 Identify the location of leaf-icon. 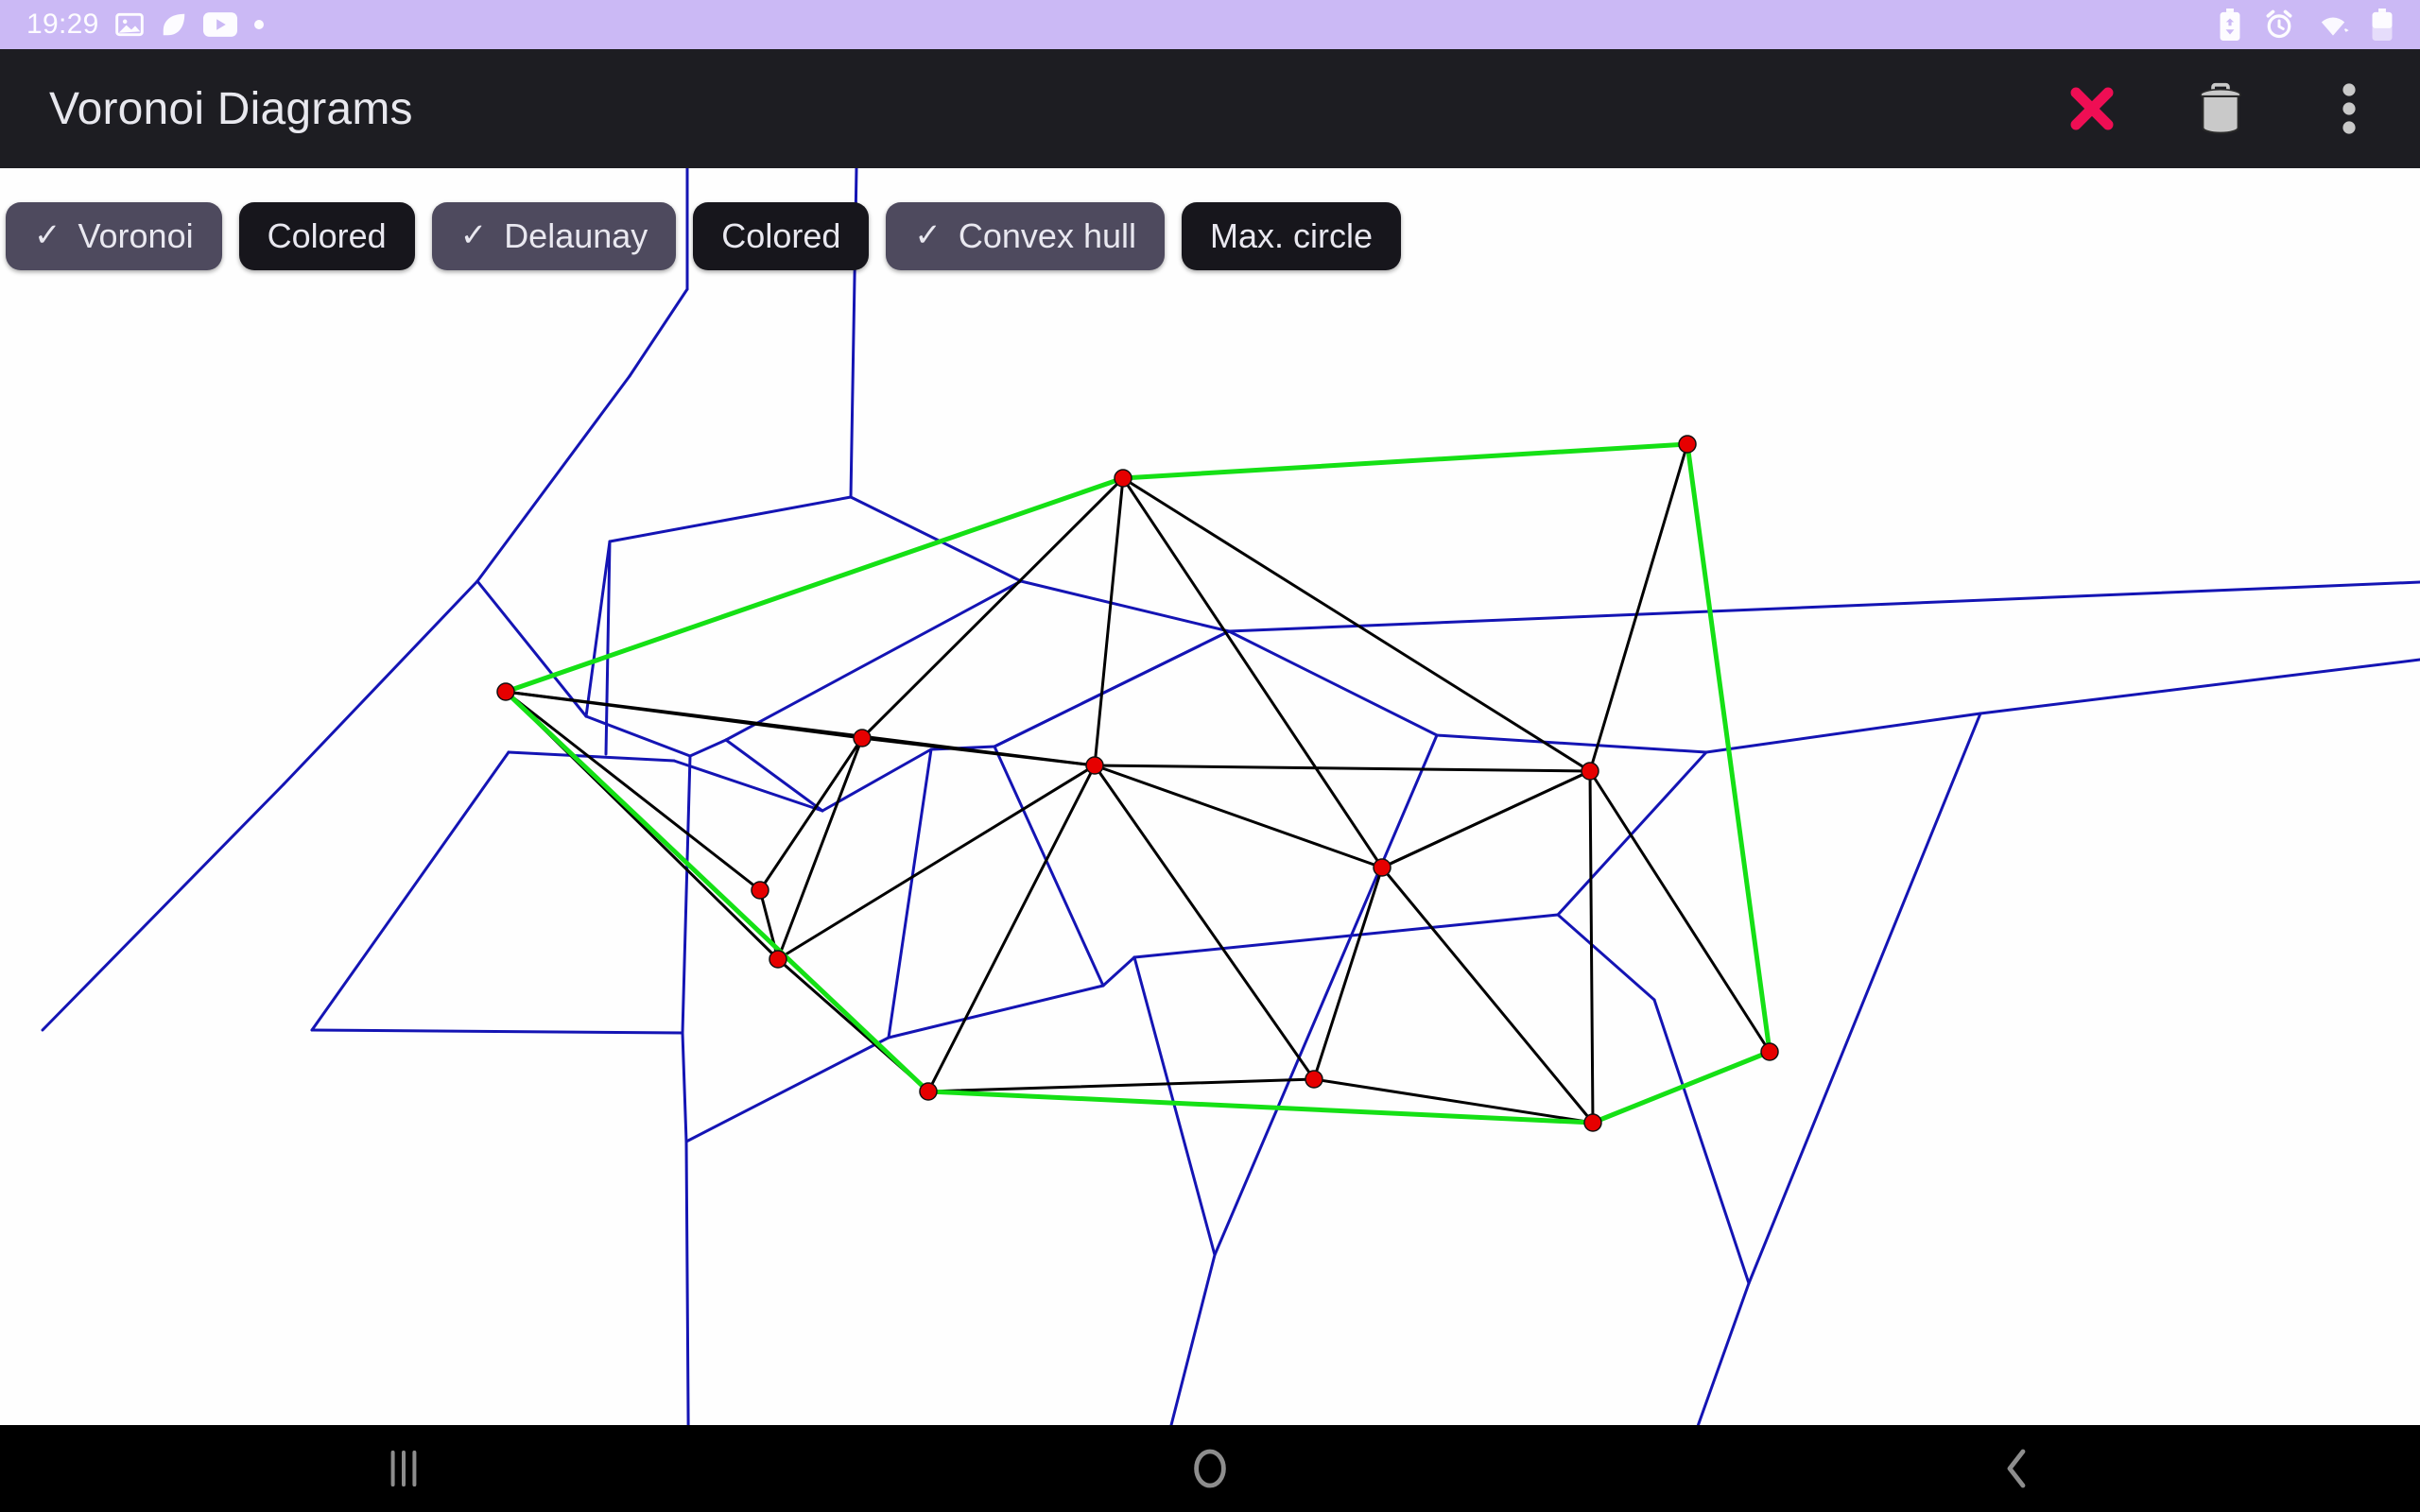
(173, 24).